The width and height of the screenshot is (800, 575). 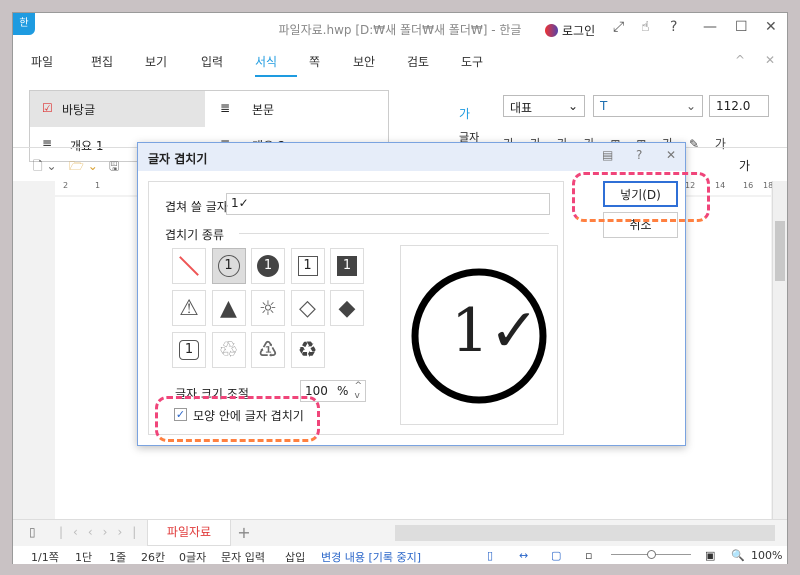 I want to click on menu-format: 서식, so click(x=276, y=65).